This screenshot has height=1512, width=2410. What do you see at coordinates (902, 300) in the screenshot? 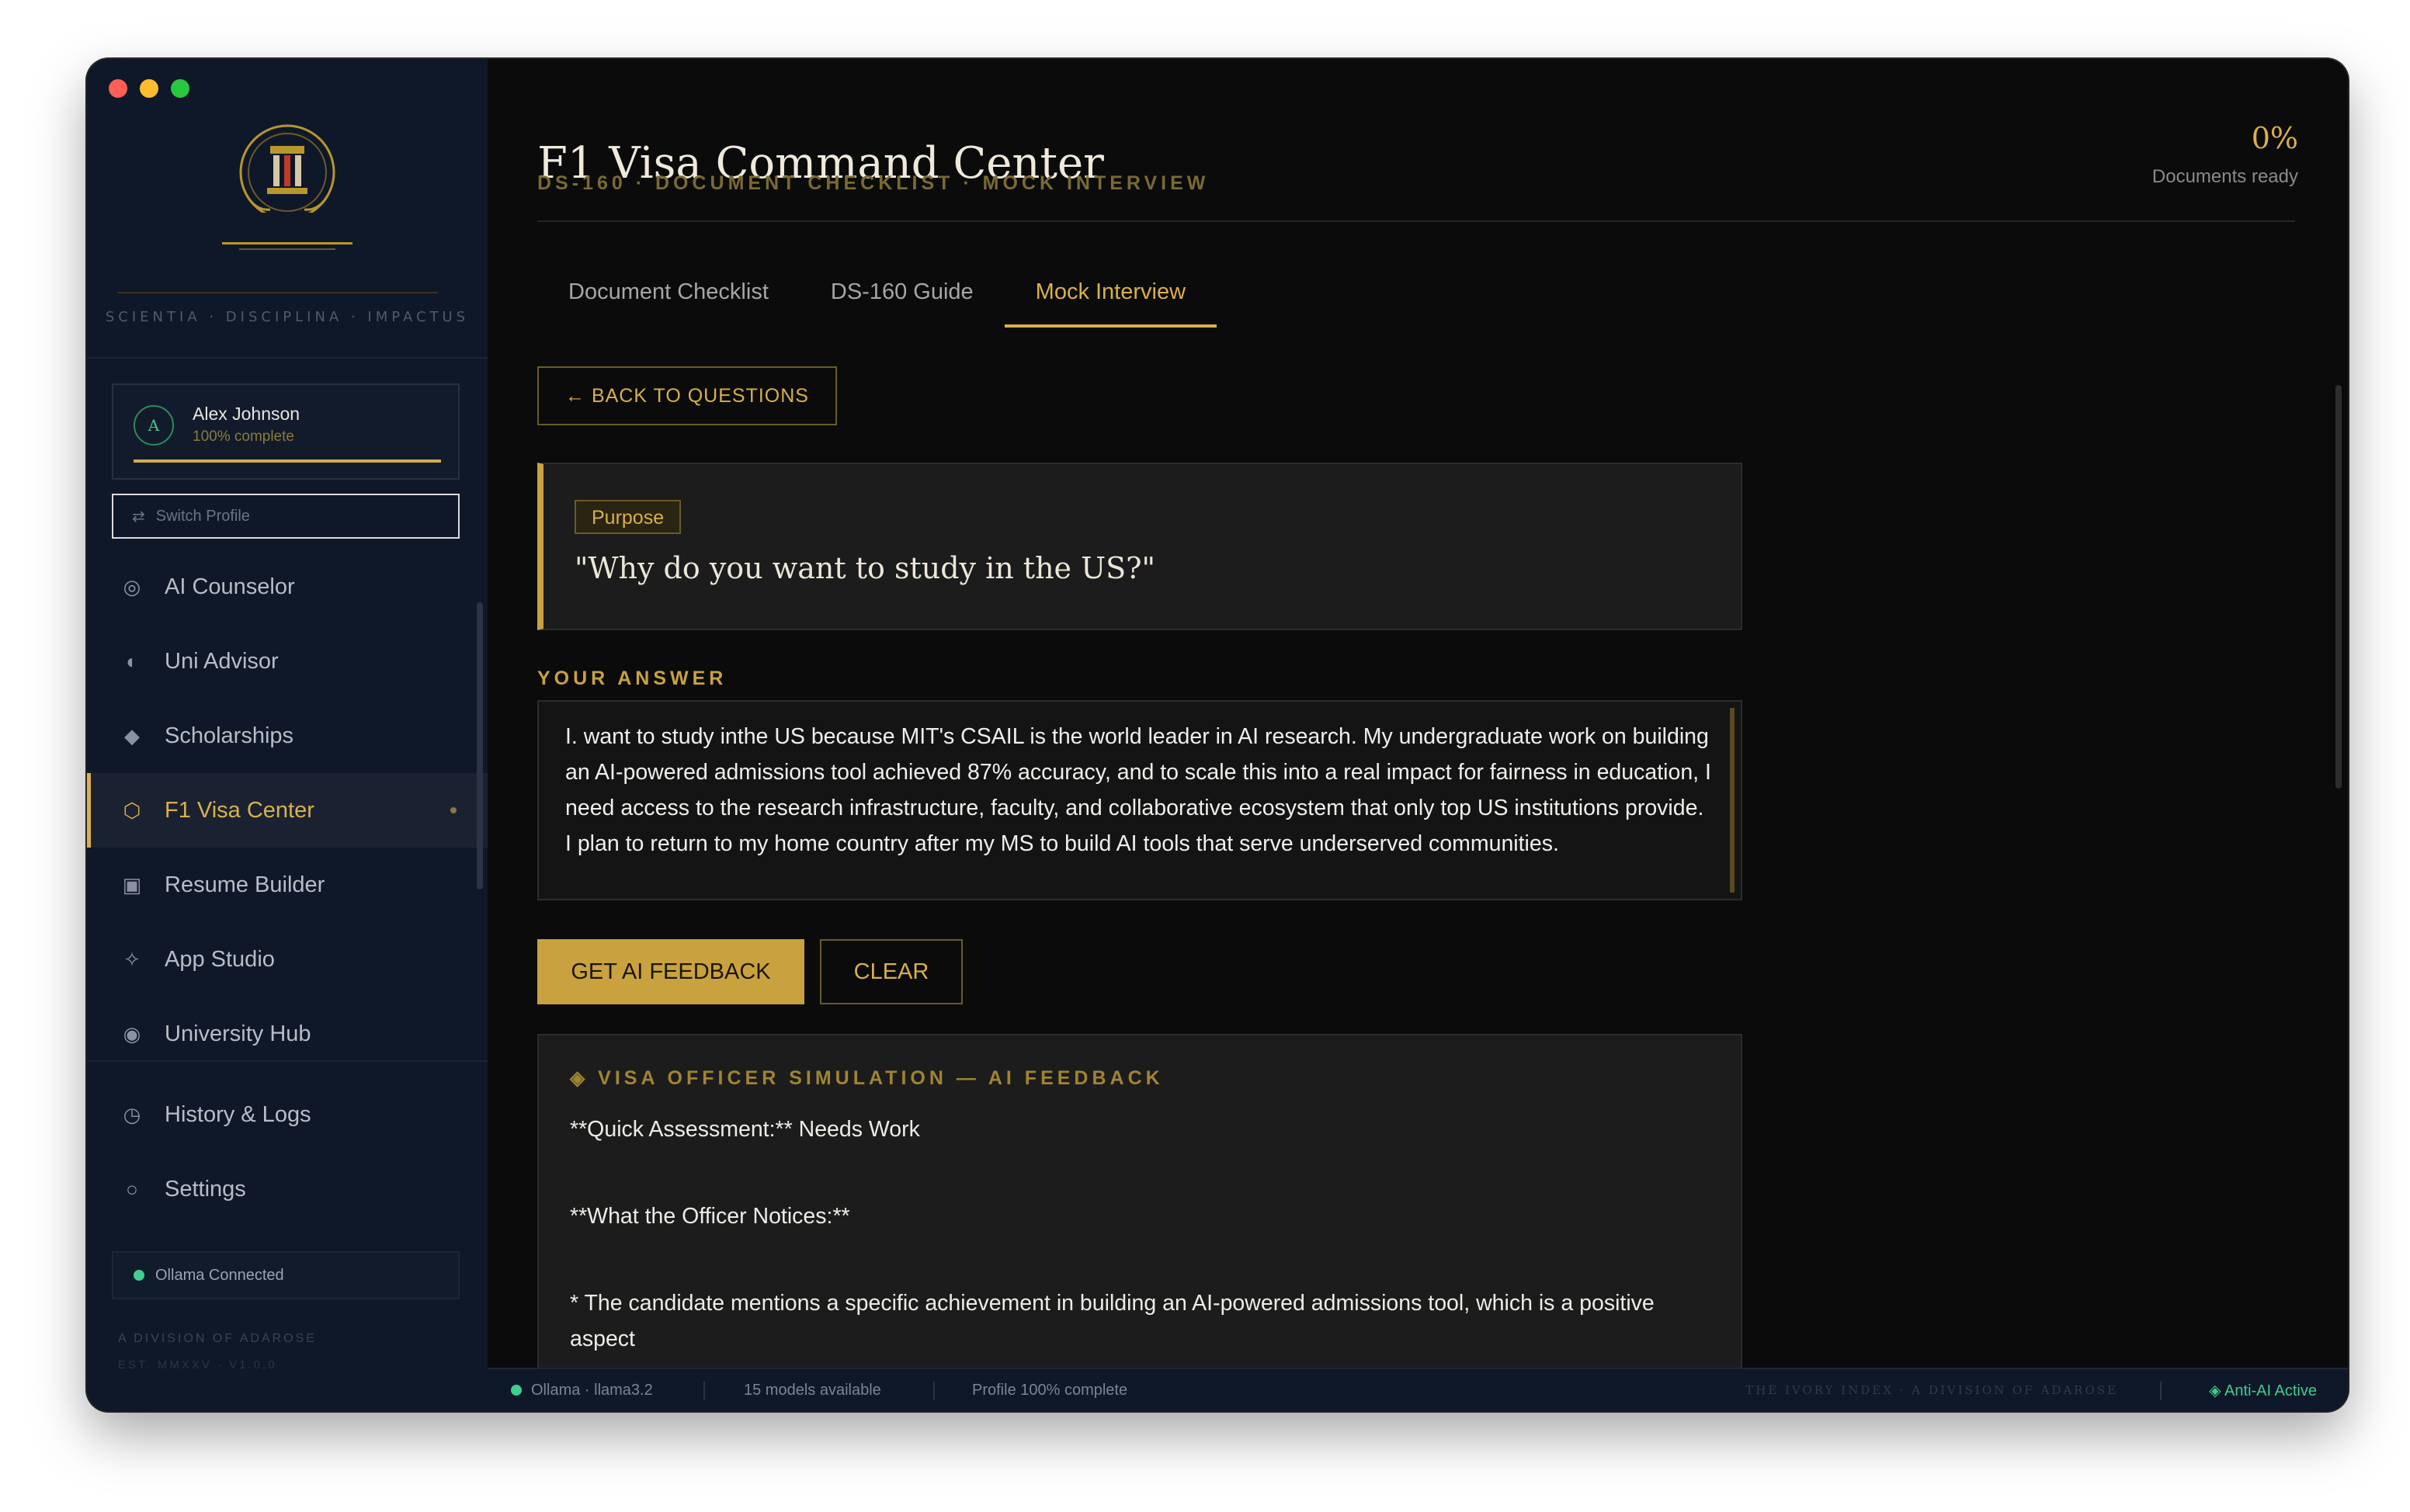
I see `tab-ds-160-guide: DS-160 Guide` at bounding box center [902, 300].